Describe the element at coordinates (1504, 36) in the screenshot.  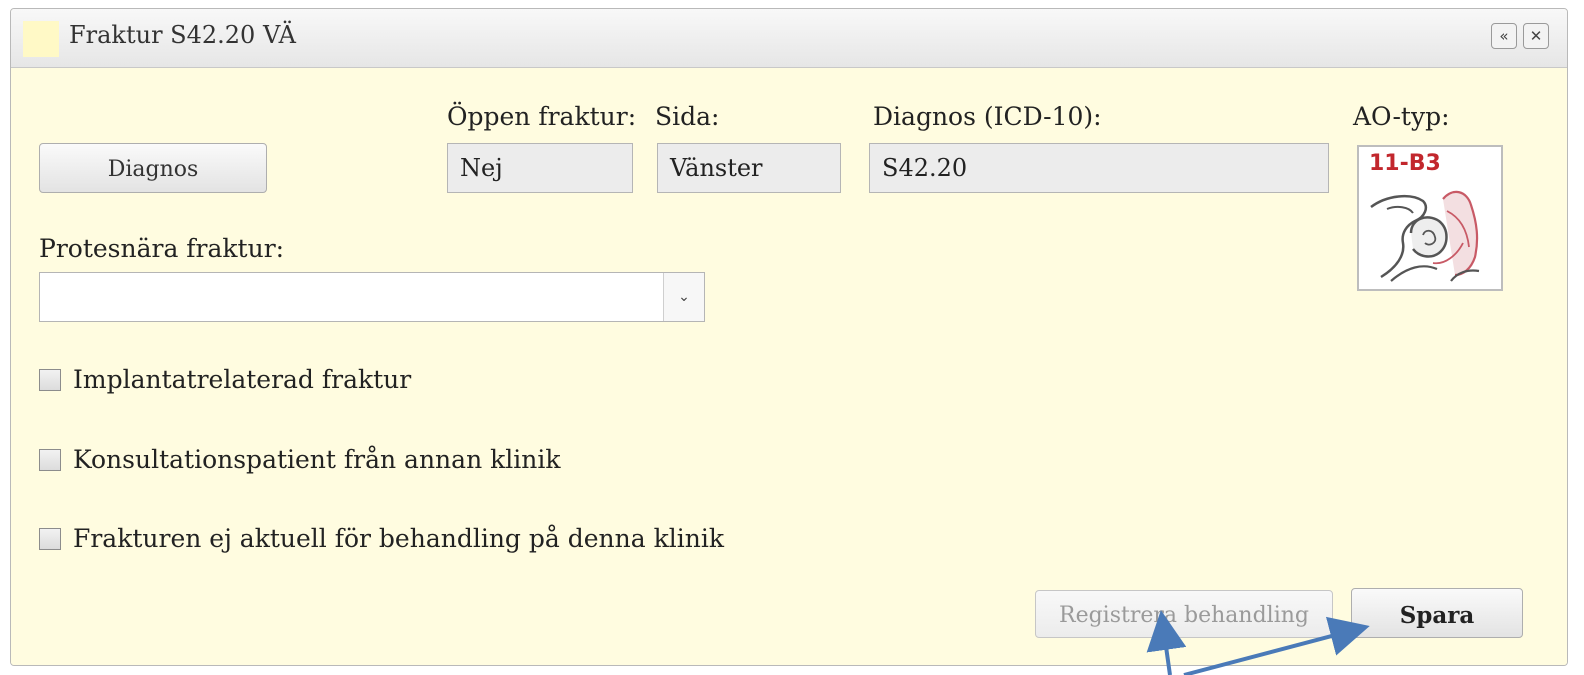
I see `double-chevron-up-icon: «` at that location.